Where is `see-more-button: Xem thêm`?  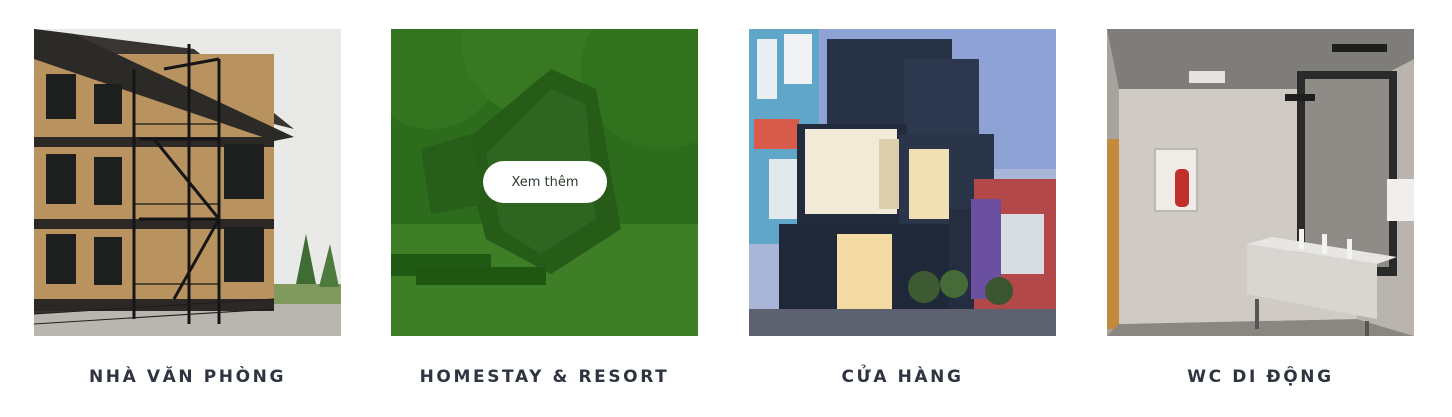 see-more-button: Xem thêm is located at coordinates (545, 182).